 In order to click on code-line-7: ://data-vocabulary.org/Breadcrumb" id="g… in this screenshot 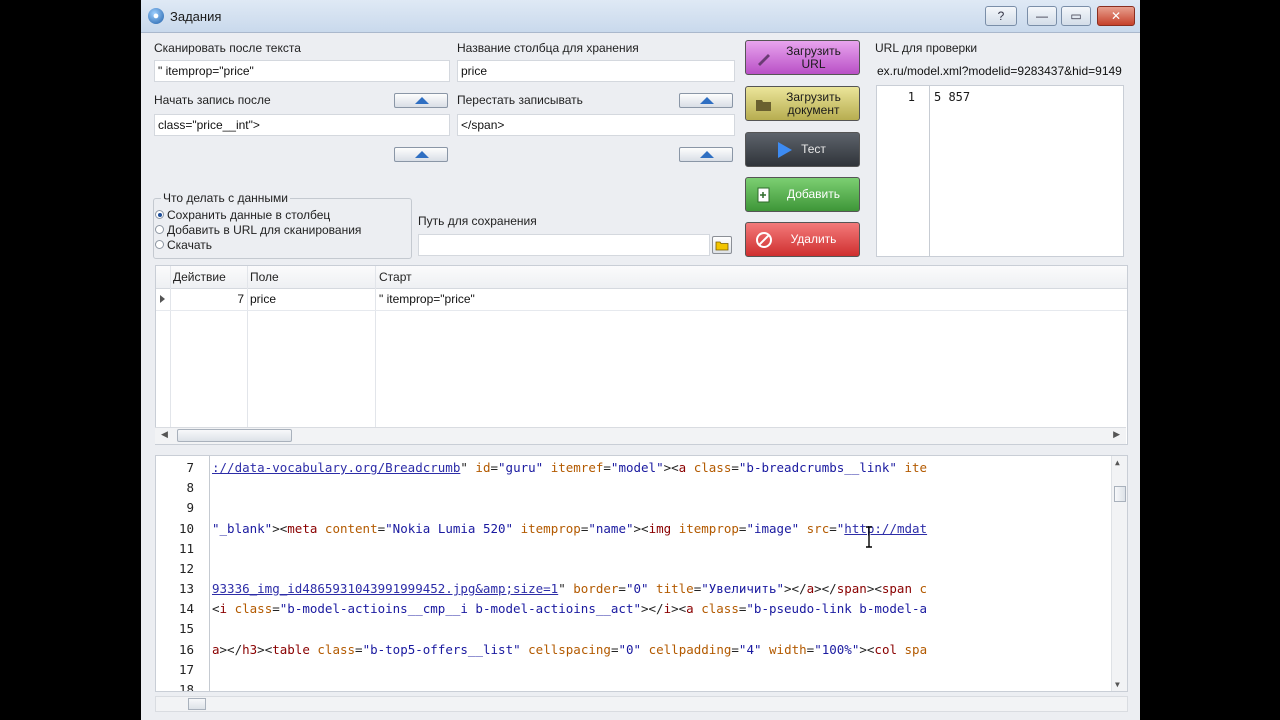, I will do `click(570, 467)`.